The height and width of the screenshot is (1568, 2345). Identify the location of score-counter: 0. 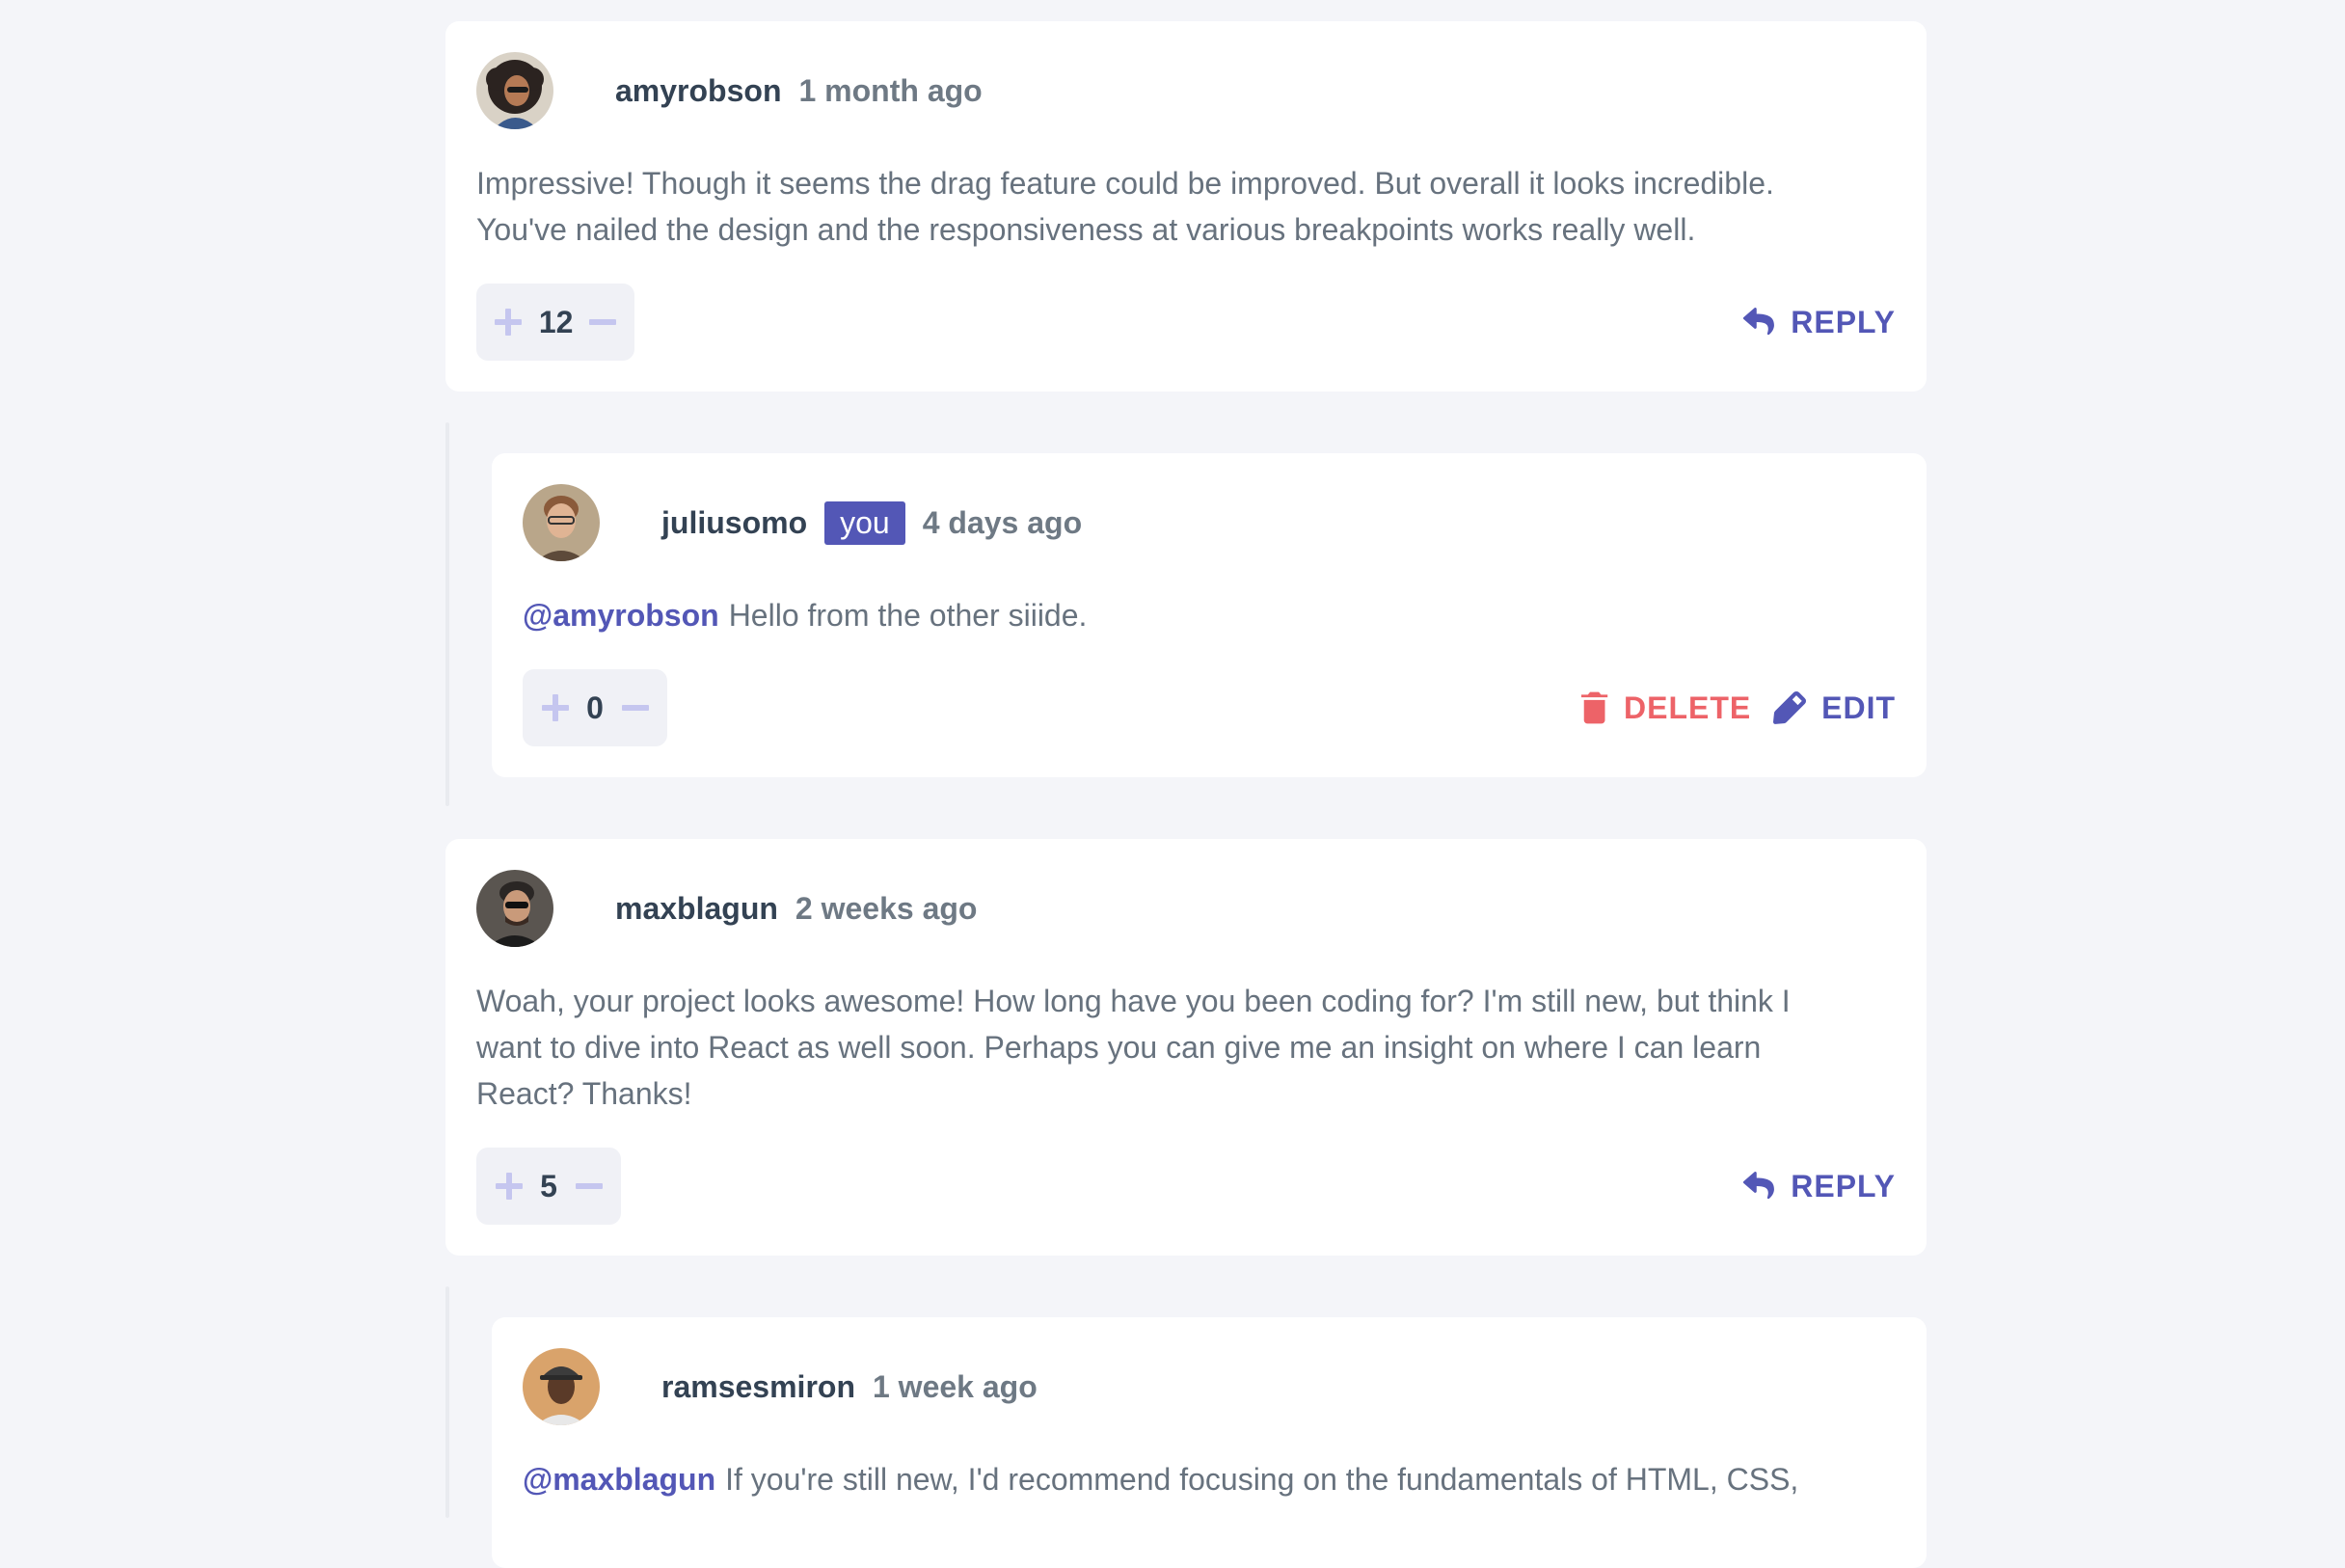
(595, 708).